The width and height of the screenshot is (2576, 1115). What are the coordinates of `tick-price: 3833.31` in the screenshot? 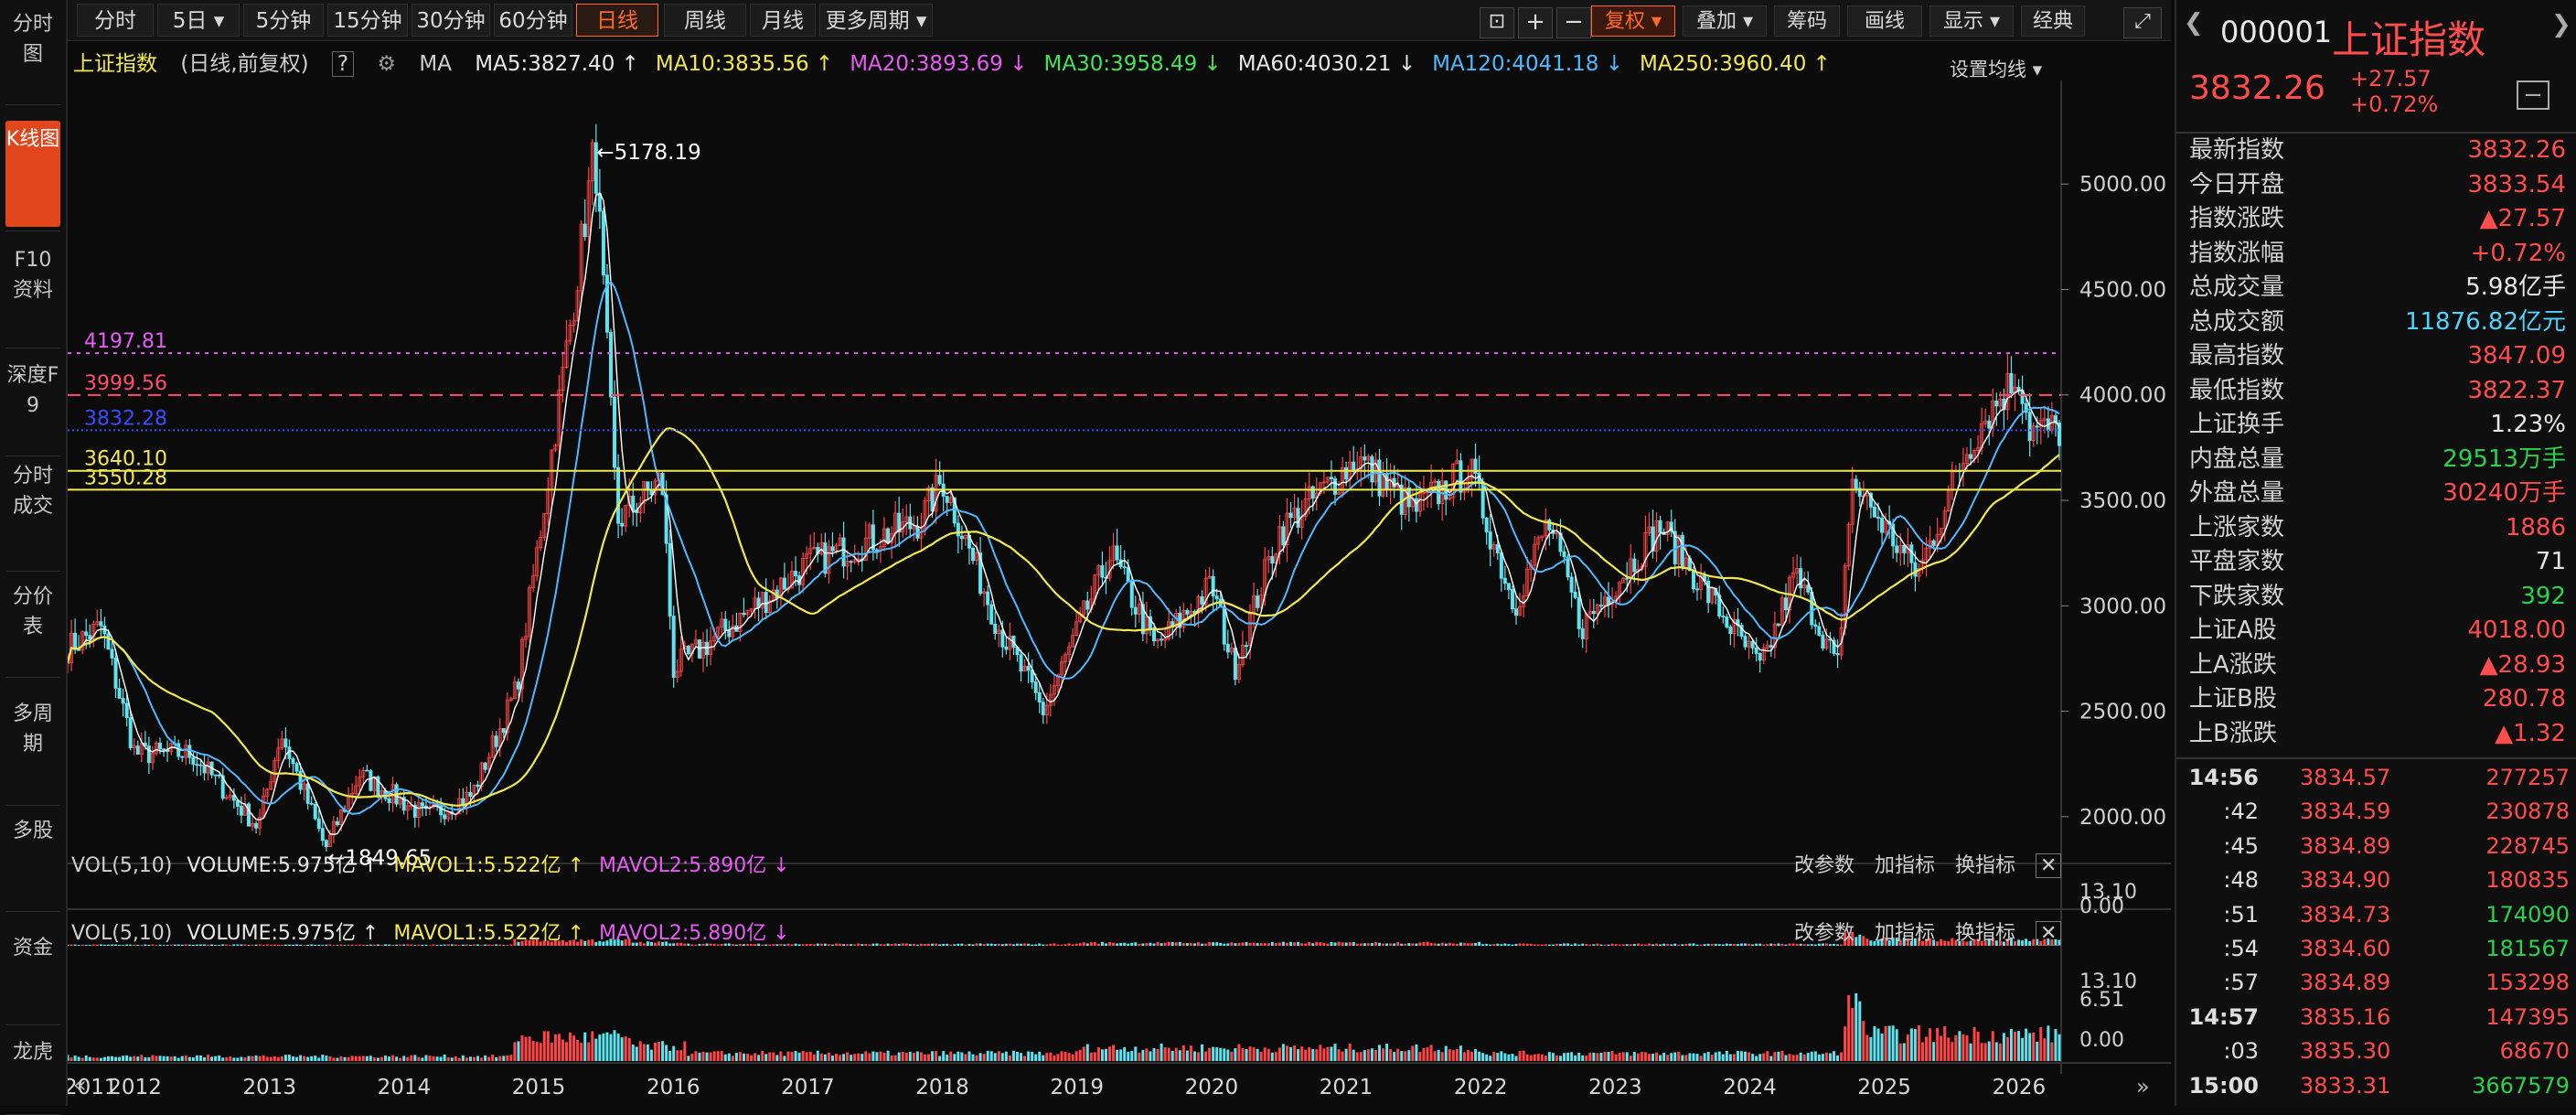 It's located at (2345, 1085).